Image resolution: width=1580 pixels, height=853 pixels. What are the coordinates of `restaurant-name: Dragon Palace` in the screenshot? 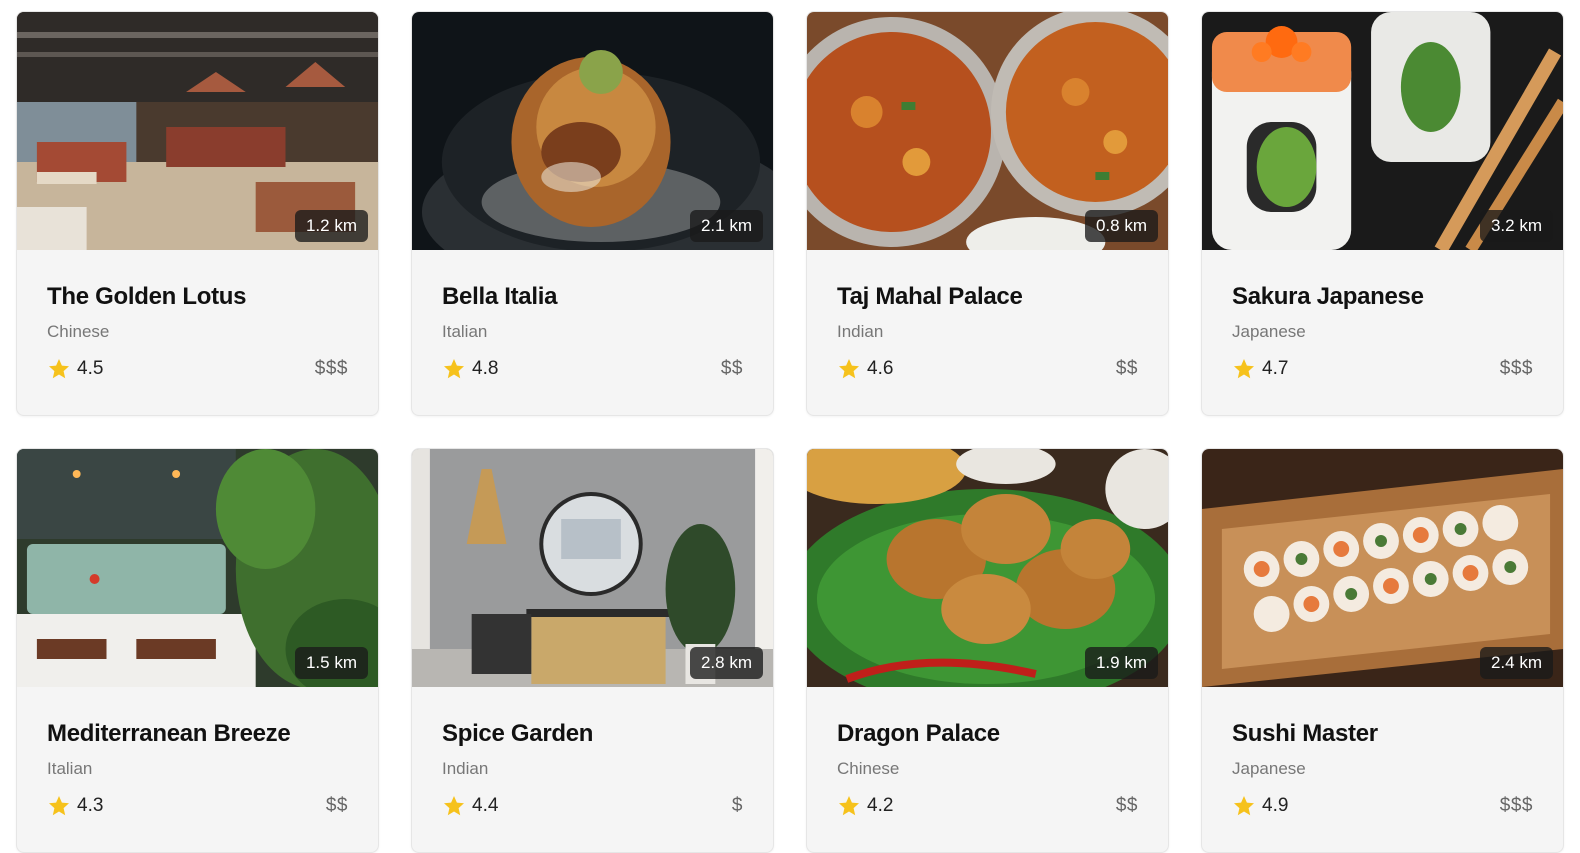 It's located at (918, 733).